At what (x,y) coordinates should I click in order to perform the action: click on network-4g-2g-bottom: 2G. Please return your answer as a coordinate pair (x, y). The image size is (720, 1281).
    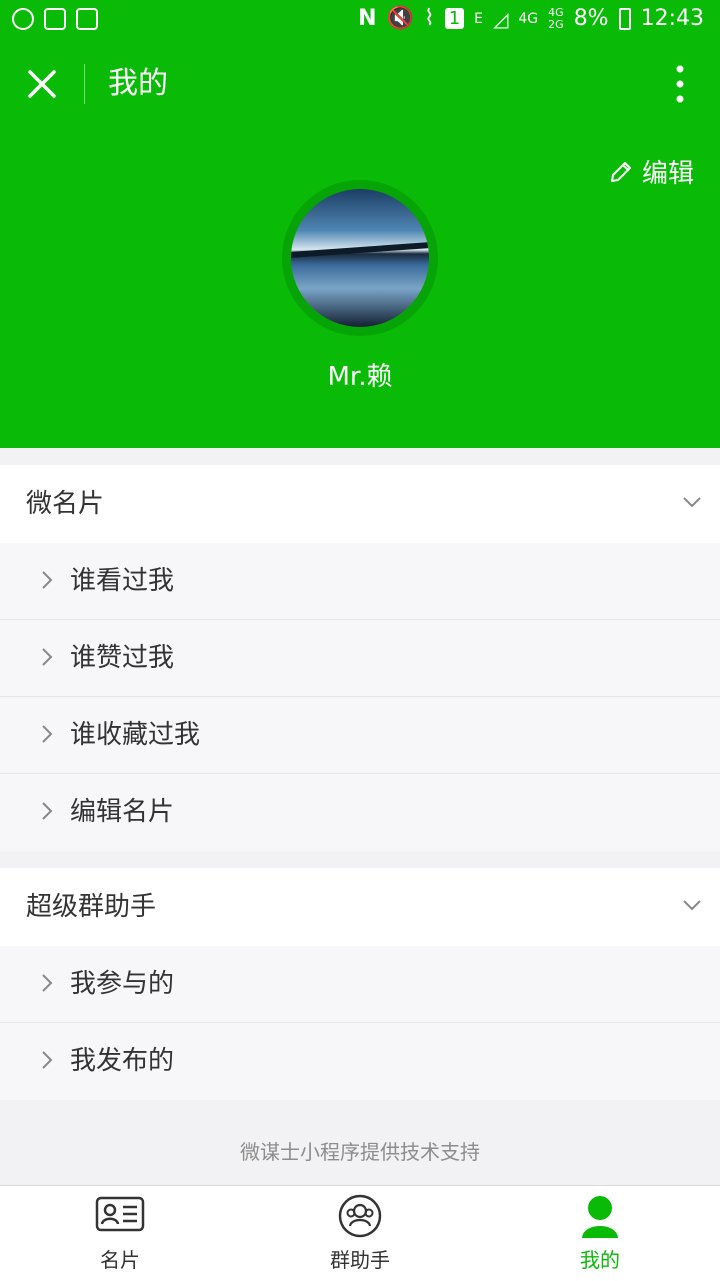
    Looking at the image, I should click on (556, 24).